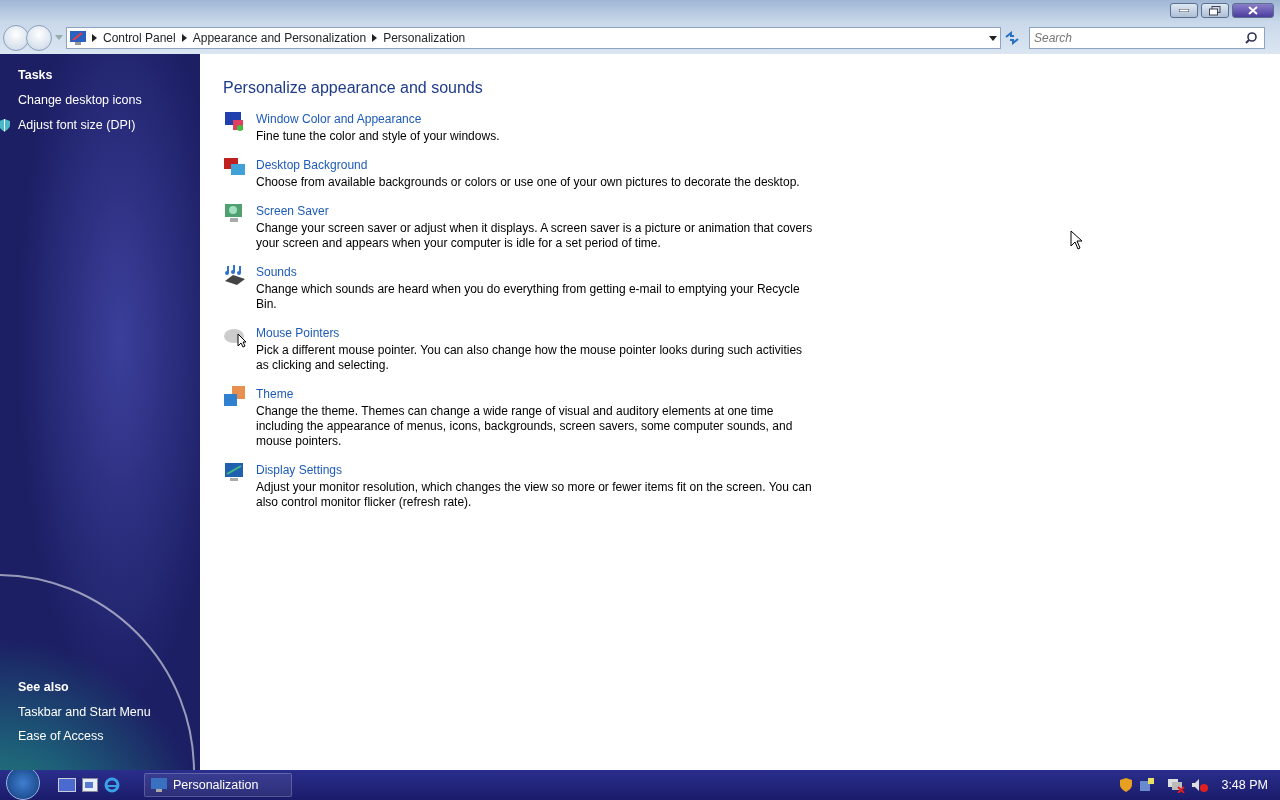  I want to click on item-link: Screen Saver, so click(292, 211).